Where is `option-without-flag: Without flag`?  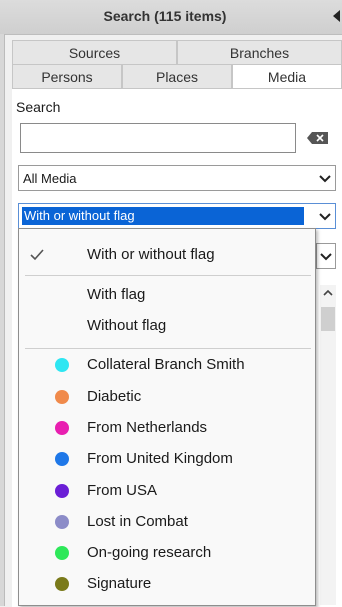 option-without-flag: Without flag is located at coordinates (167, 326).